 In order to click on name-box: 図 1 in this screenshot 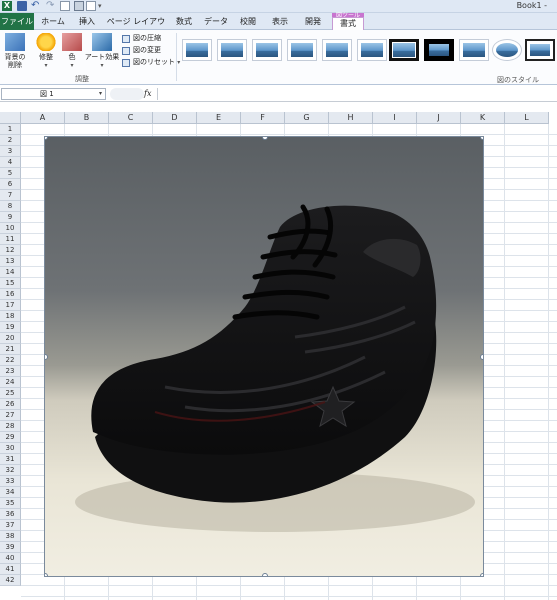, I will do `click(53, 94)`.